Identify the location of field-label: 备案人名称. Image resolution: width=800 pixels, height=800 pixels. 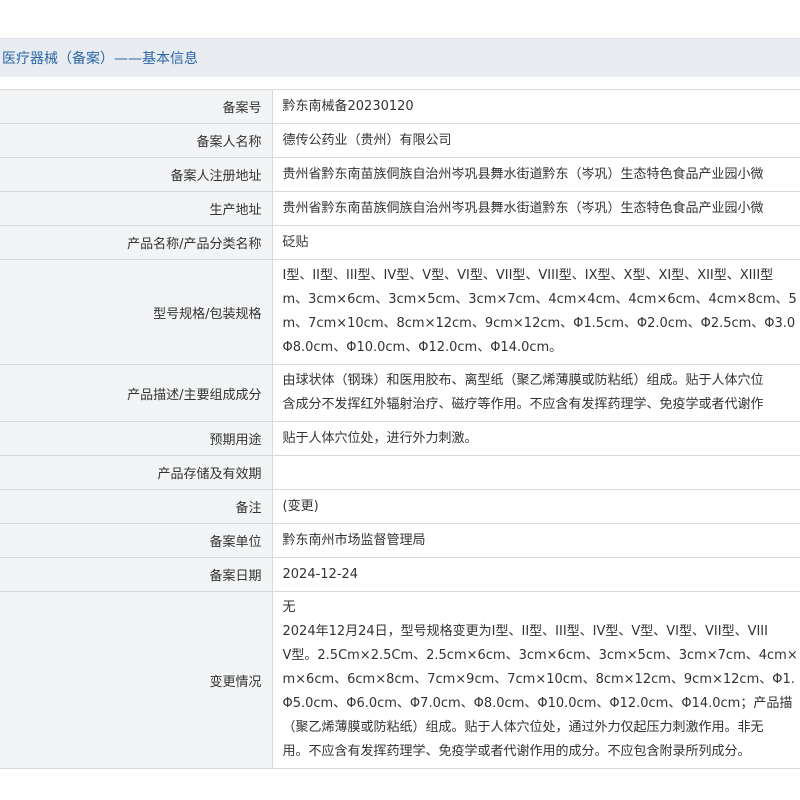
(136, 140).